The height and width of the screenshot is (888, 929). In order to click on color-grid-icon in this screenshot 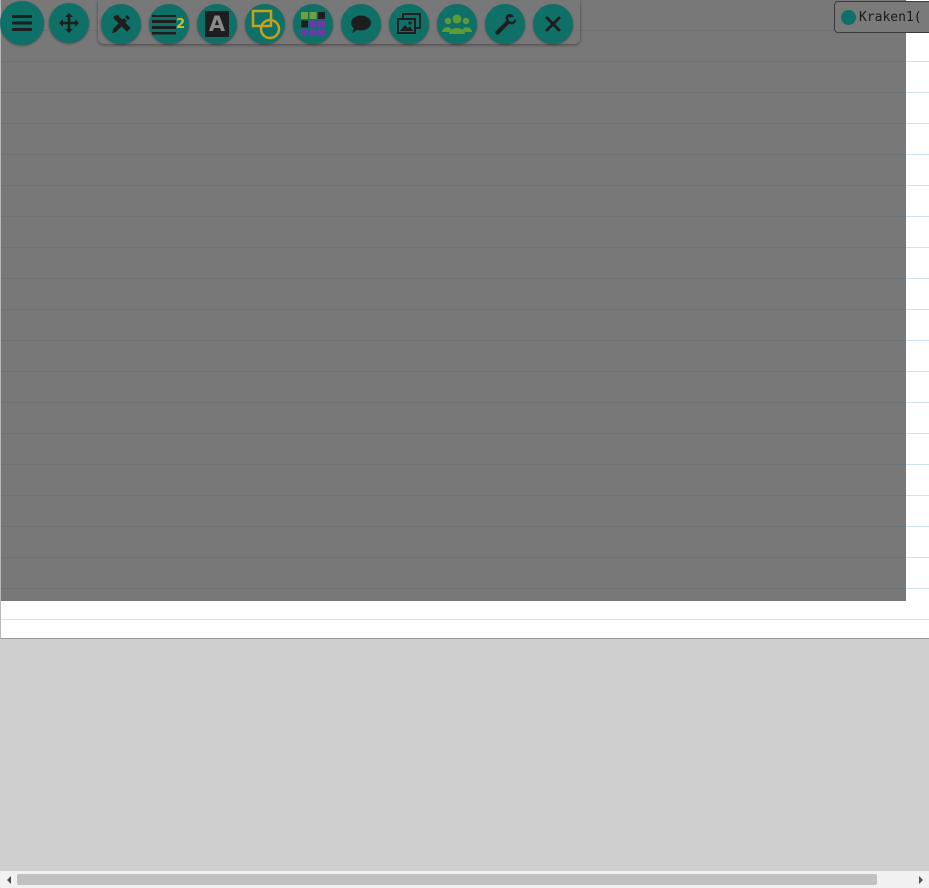, I will do `click(313, 24)`.